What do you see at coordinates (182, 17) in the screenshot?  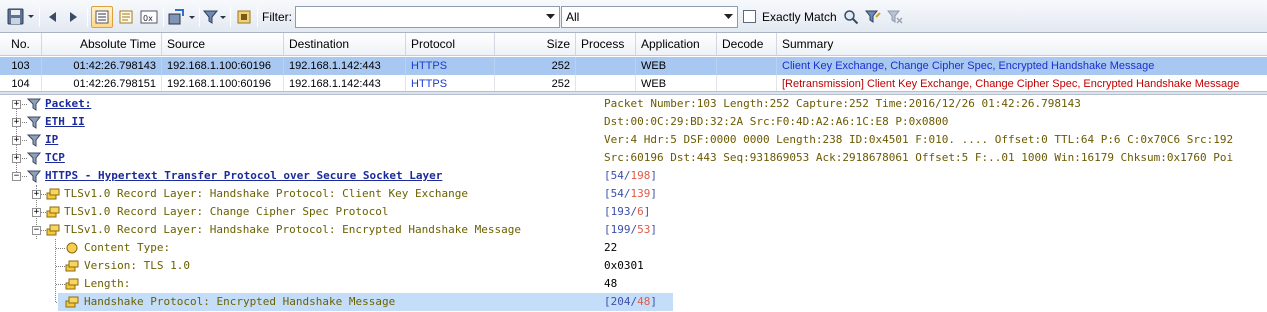 I see `export-icon` at bounding box center [182, 17].